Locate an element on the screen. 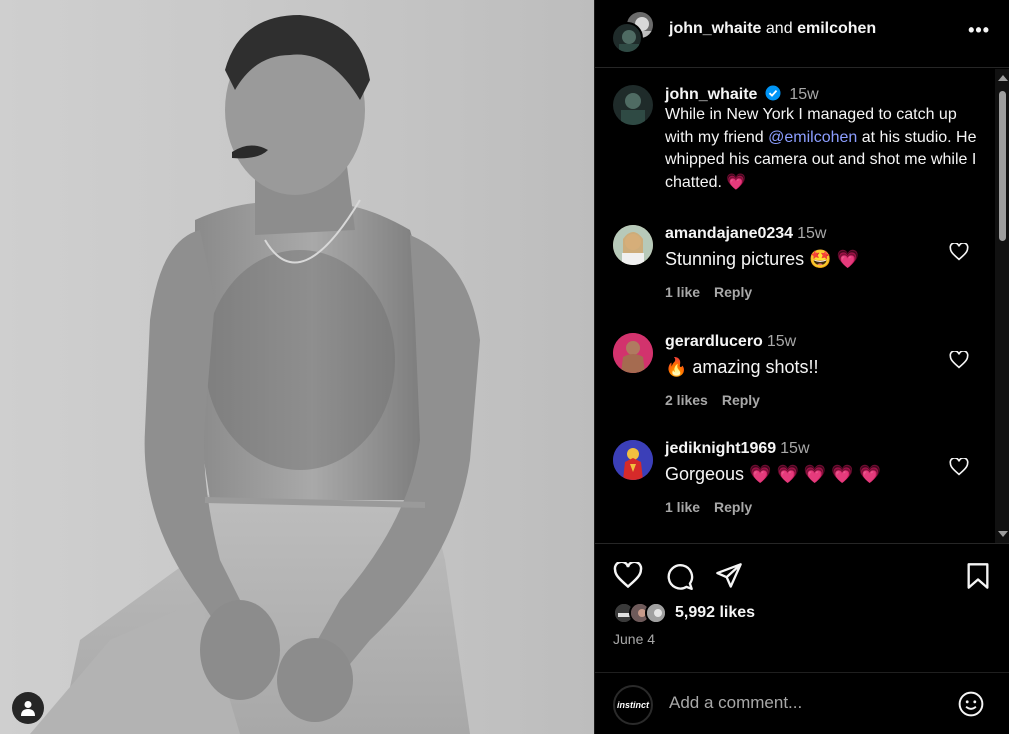 The image size is (1009, 734). comment-composer: instinct is located at coordinates (802, 703).